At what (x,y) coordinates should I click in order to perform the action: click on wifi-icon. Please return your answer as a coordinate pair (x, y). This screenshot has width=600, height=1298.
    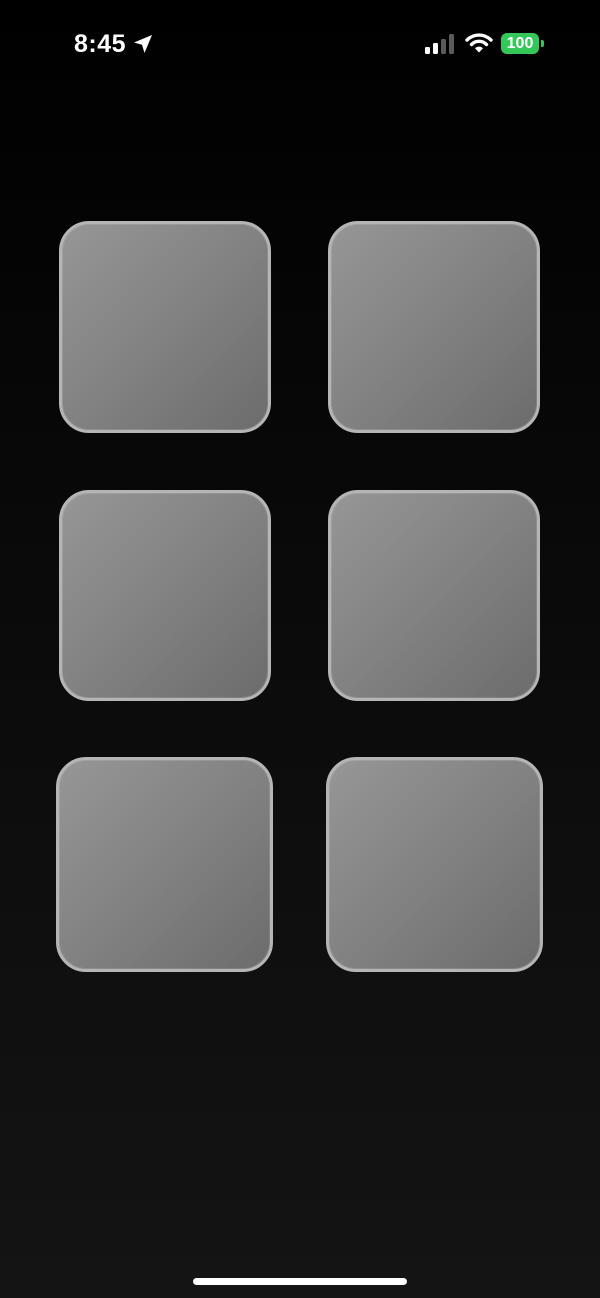
    Looking at the image, I should click on (479, 43).